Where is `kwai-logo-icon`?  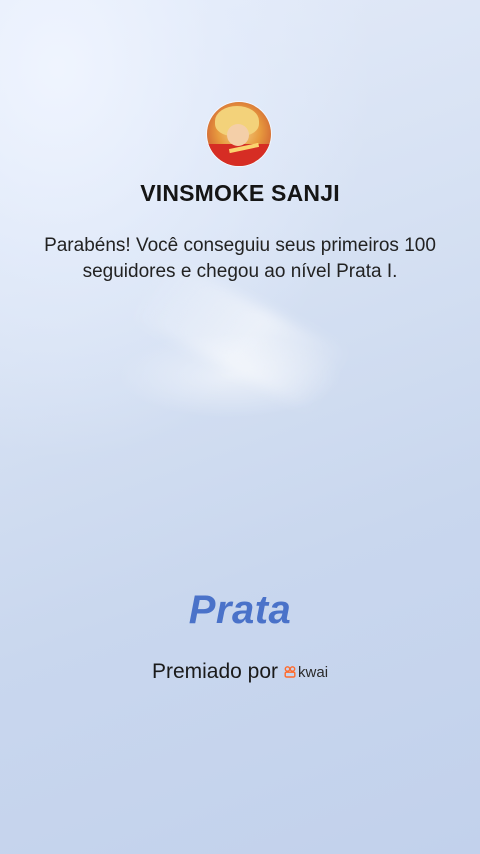 kwai-logo-icon is located at coordinates (290, 672).